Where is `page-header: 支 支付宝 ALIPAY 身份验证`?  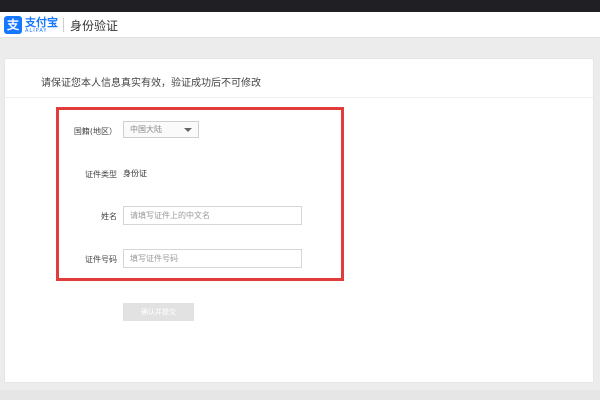
page-header: 支 支付宝 ALIPAY 身份验证 is located at coordinates (300, 25).